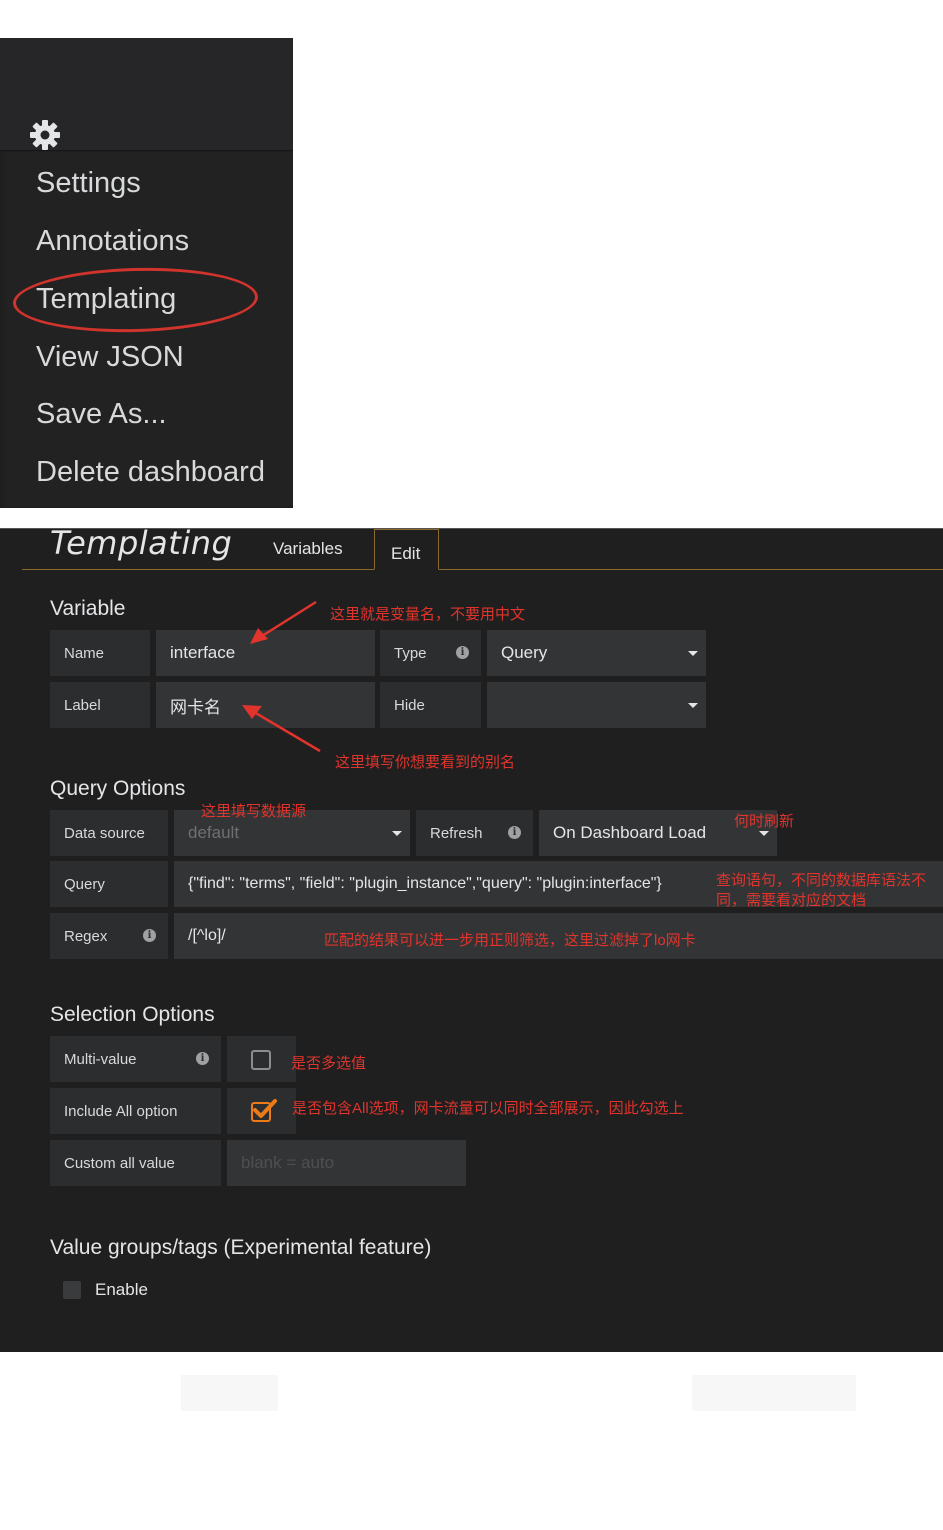 The image size is (943, 1530). I want to click on annotation-datasource: 这里填写数据源, so click(254, 811).